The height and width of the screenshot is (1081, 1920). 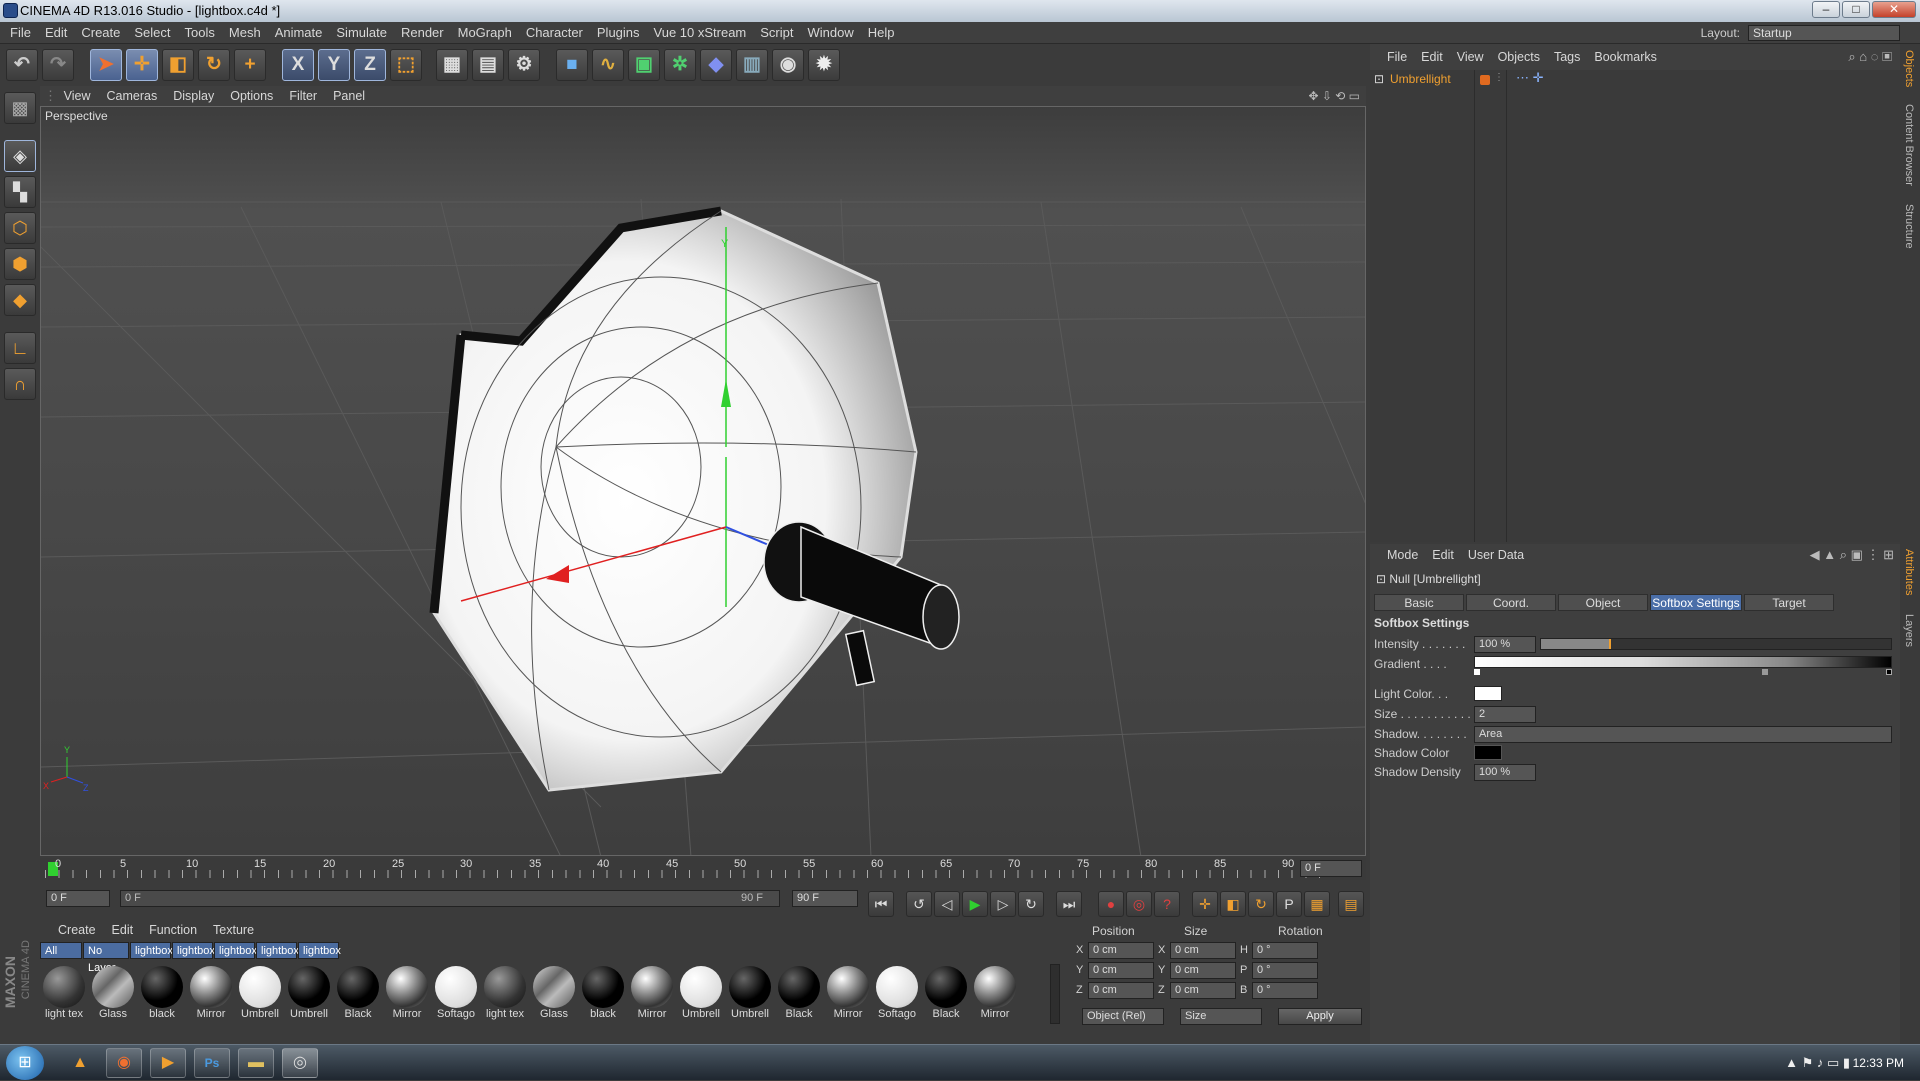 I want to click on shadow-select: Area, so click(x=1683, y=734).